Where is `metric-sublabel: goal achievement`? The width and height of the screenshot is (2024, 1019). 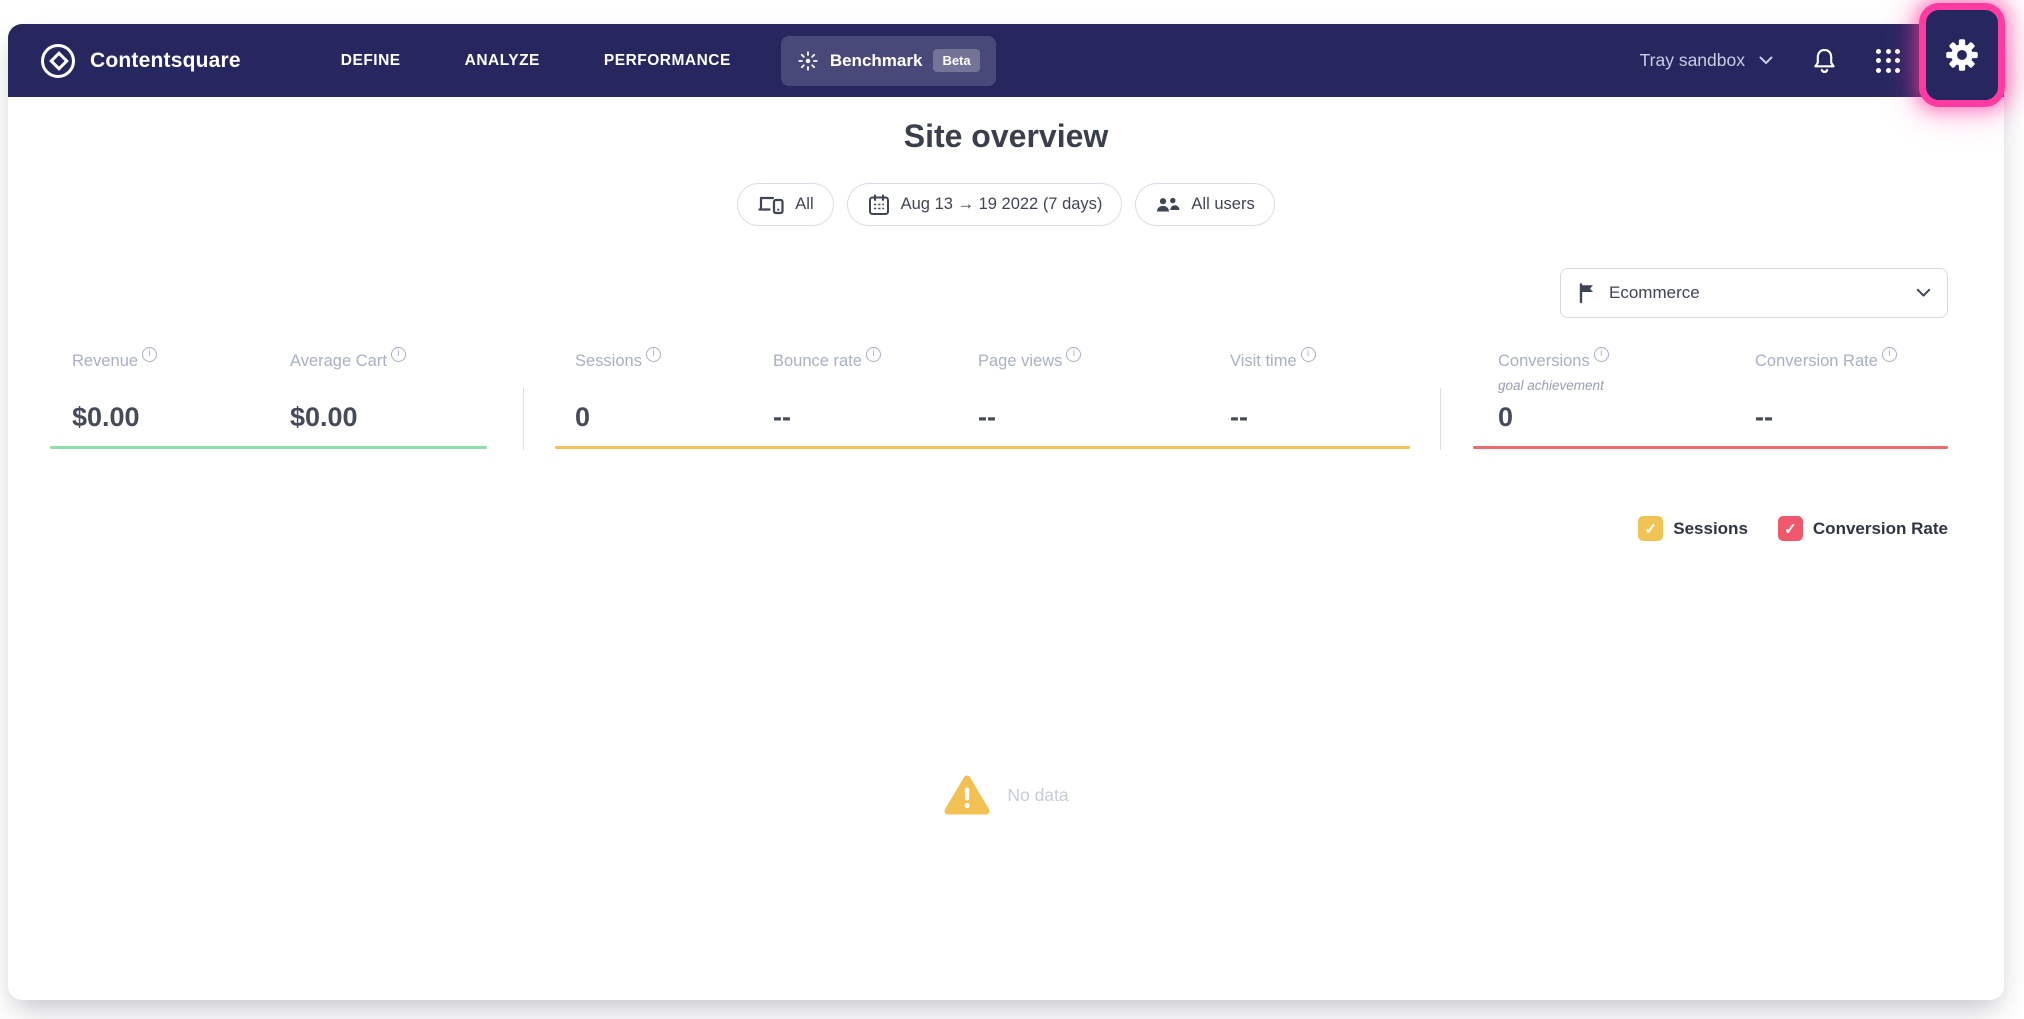 metric-sublabel: goal achievement is located at coordinates (1551, 385).